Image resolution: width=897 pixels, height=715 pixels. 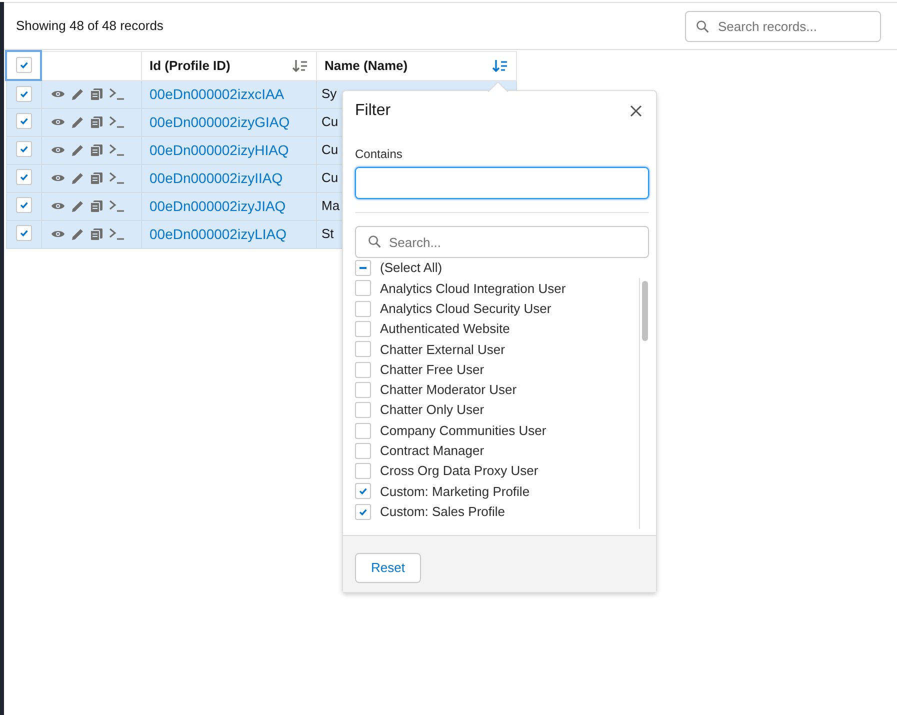 What do you see at coordinates (432, 370) in the screenshot?
I see `option-label: Chatter Free User` at bounding box center [432, 370].